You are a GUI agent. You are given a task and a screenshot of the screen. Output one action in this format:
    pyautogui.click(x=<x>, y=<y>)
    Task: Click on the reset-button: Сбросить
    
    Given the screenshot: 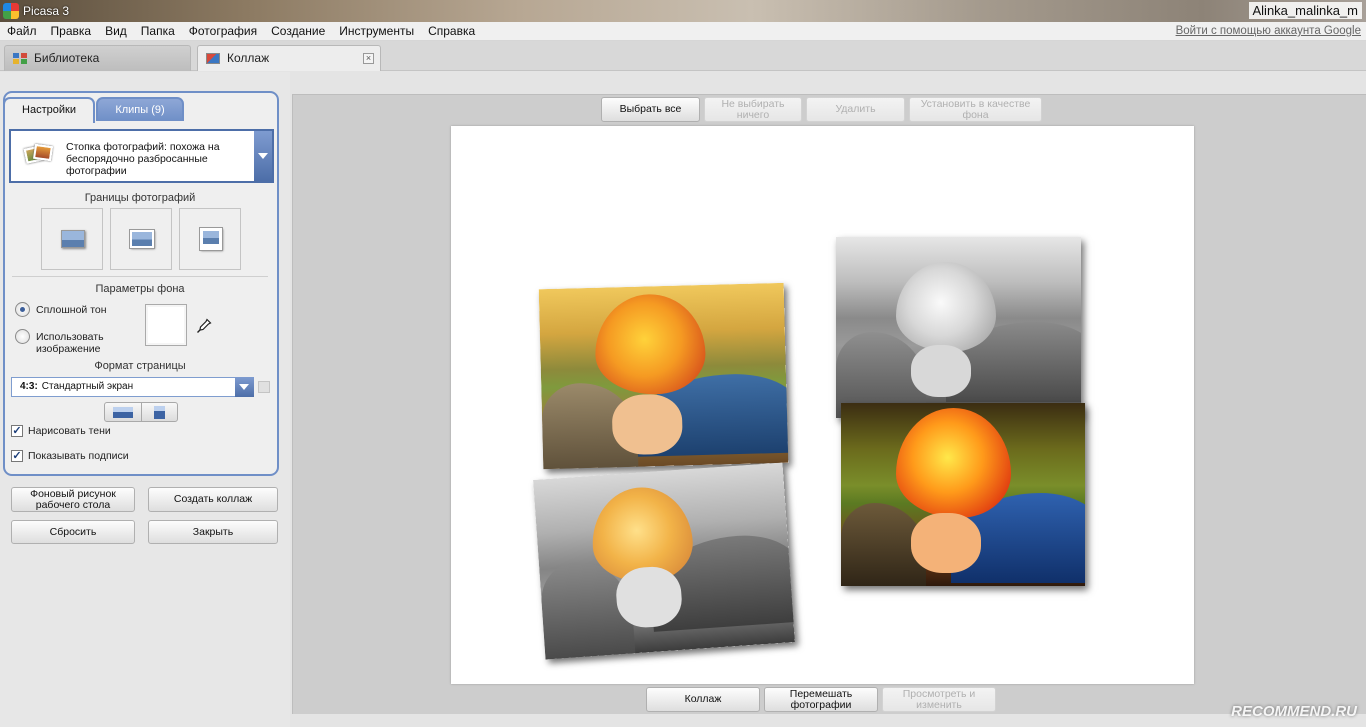 What is the action you would take?
    pyautogui.click(x=73, y=532)
    